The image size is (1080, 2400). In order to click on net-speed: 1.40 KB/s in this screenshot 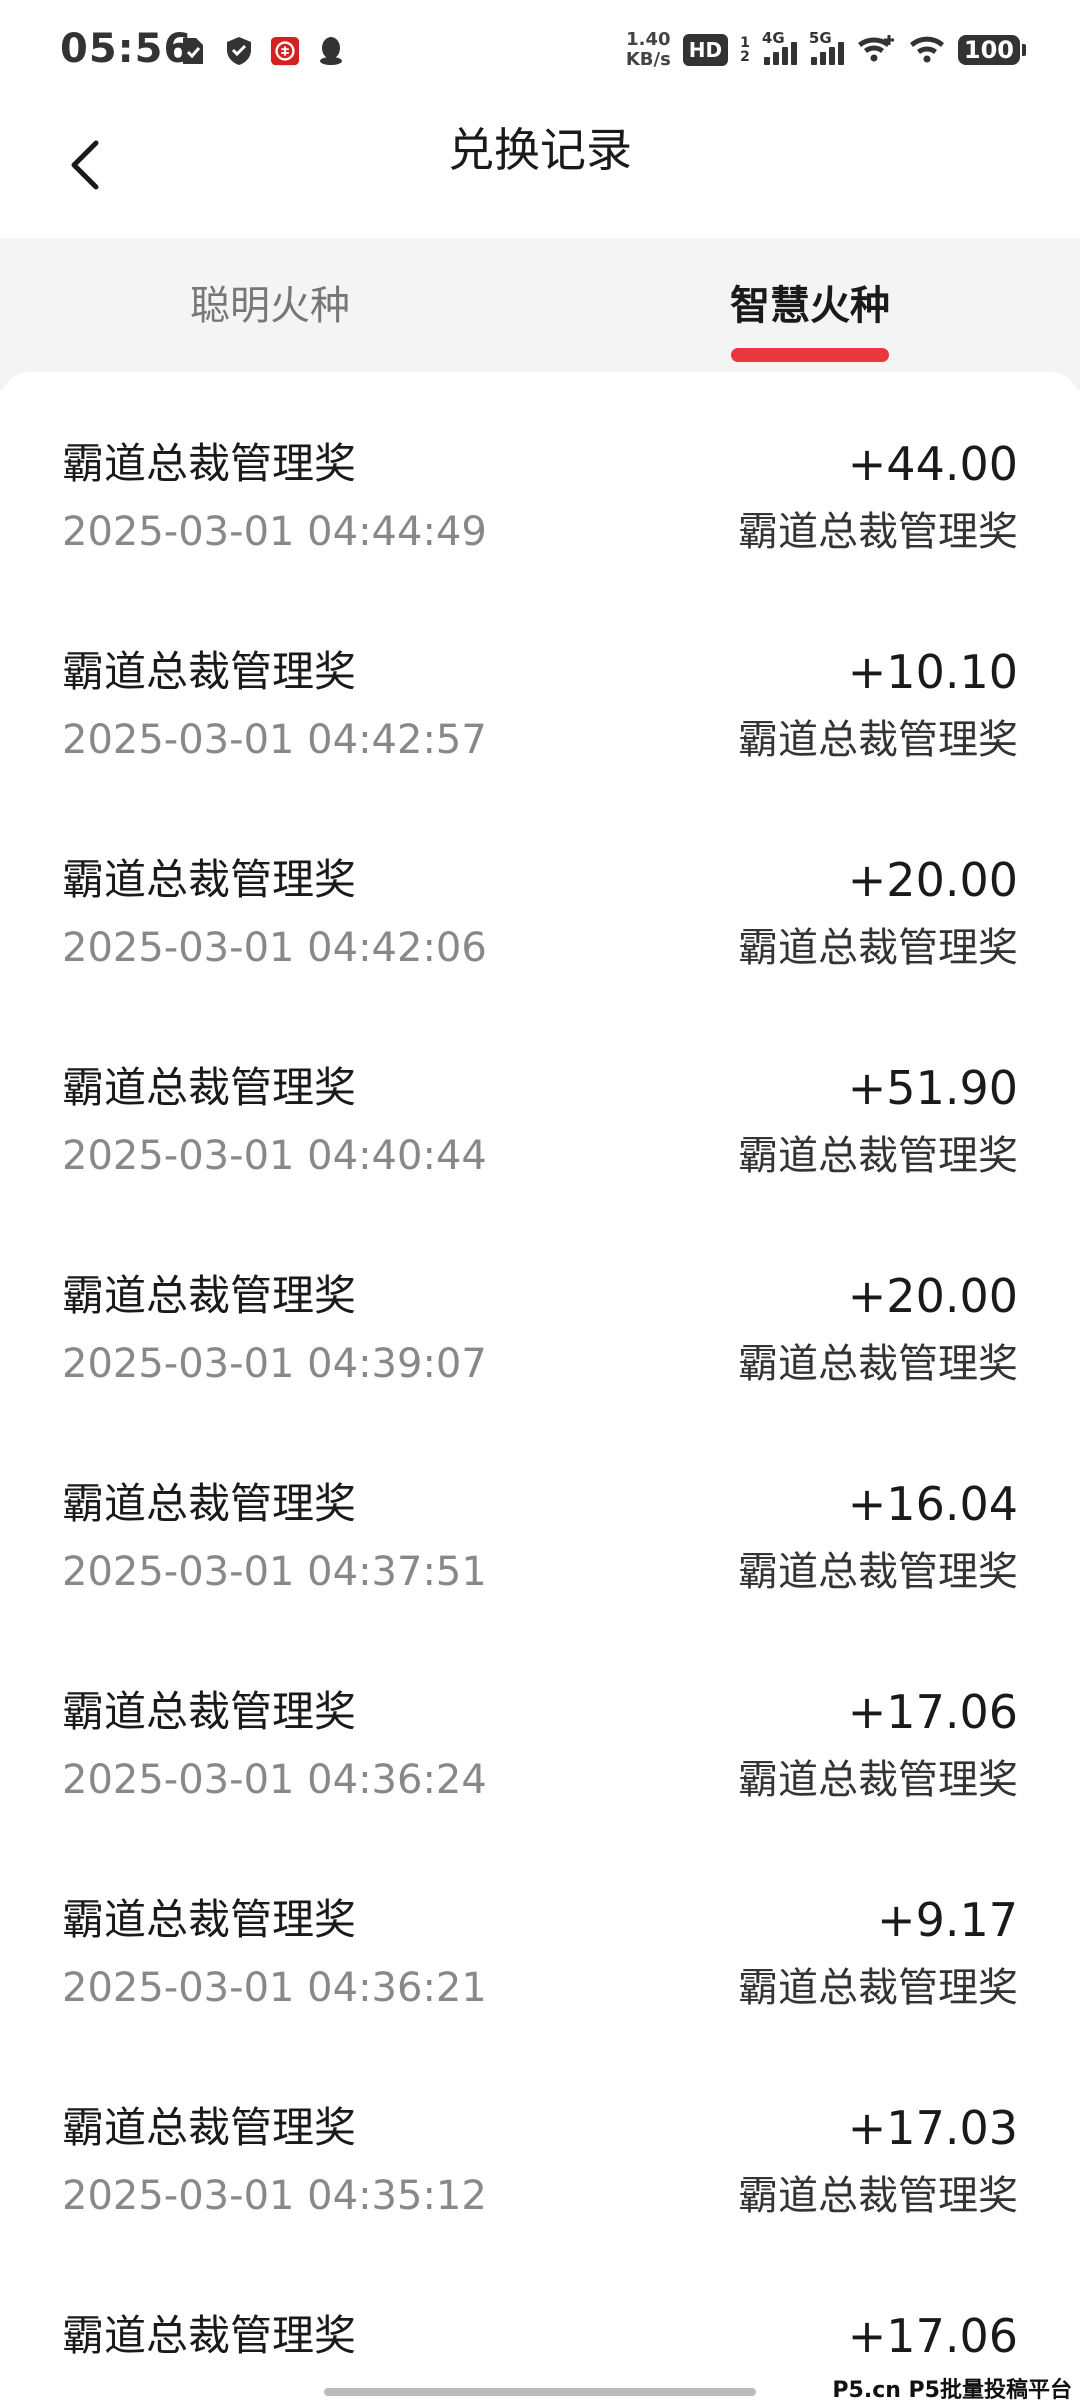, I will do `click(648, 50)`.